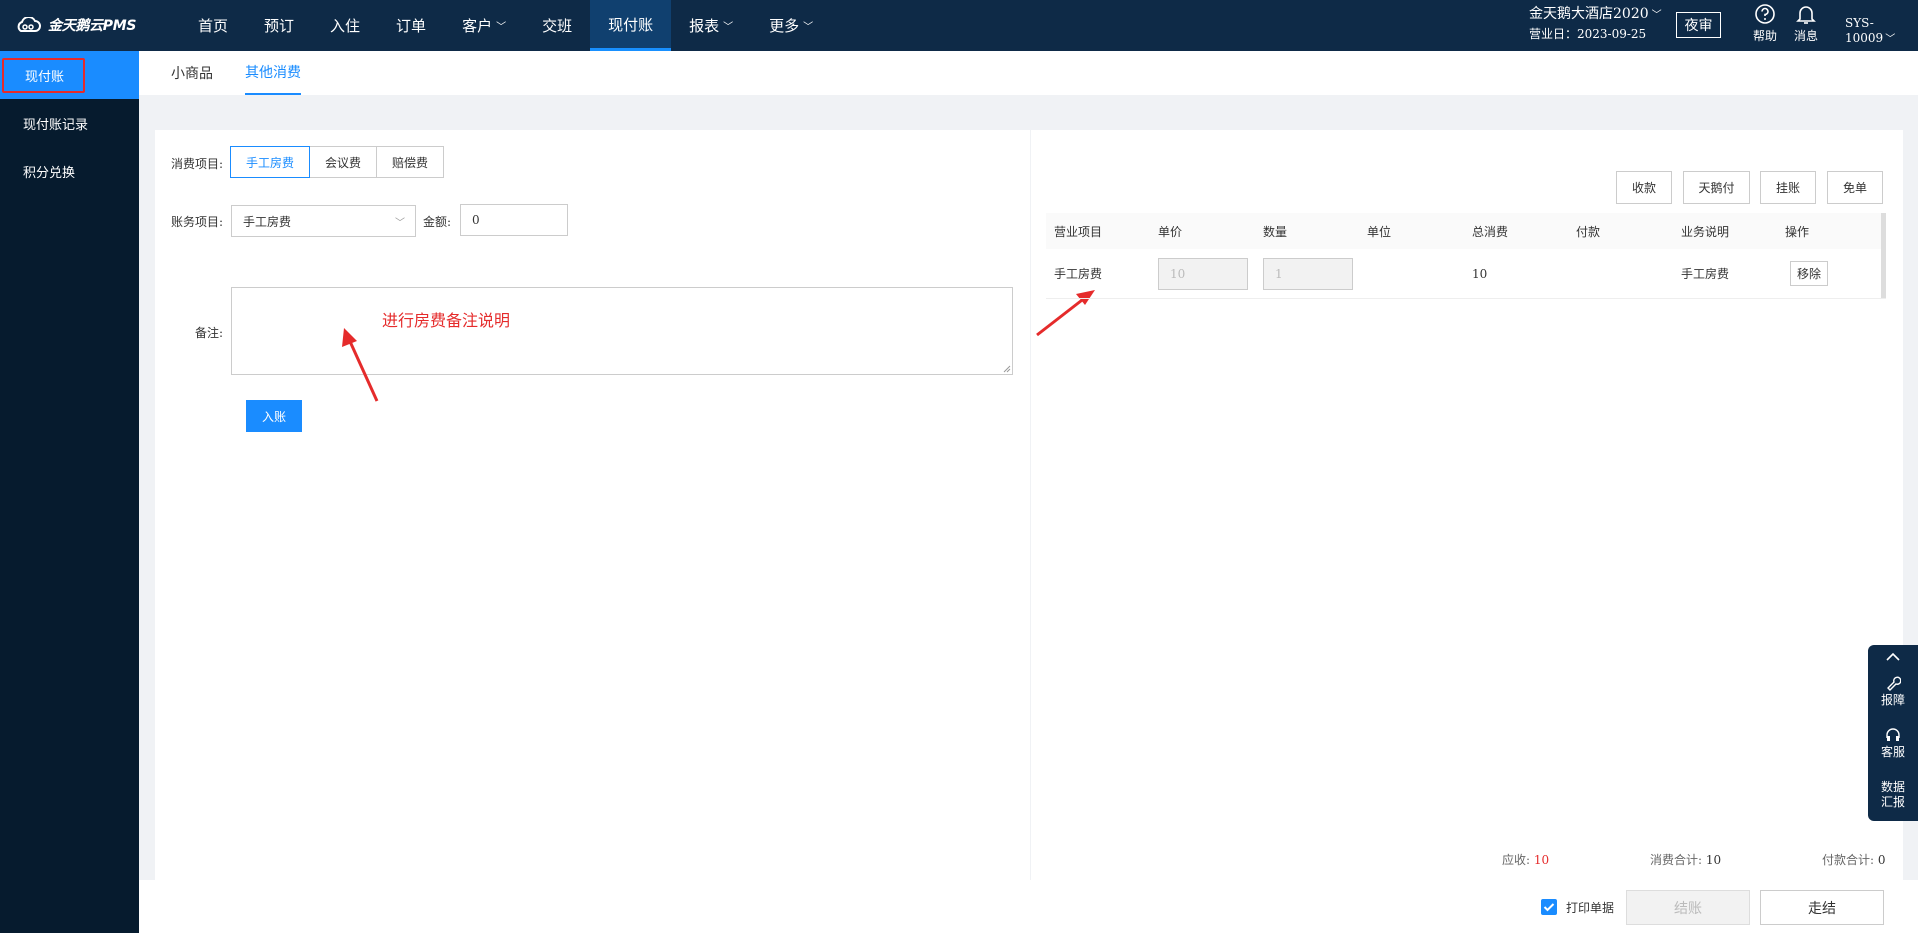 The height and width of the screenshot is (933, 1918). I want to click on row-description: 手工房费, so click(1705, 274).